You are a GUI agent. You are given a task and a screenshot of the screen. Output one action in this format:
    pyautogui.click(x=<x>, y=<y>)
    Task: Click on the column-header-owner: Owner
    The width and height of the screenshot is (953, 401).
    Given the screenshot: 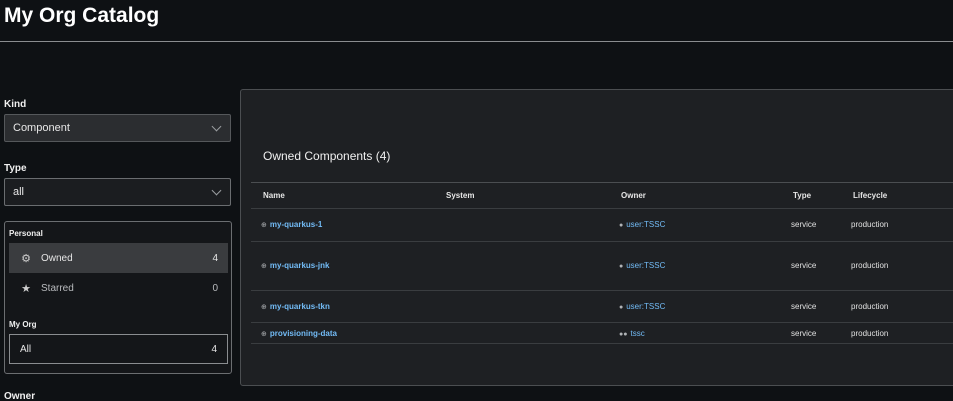 What is the action you would take?
    pyautogui.click(x=633, y=195)
    